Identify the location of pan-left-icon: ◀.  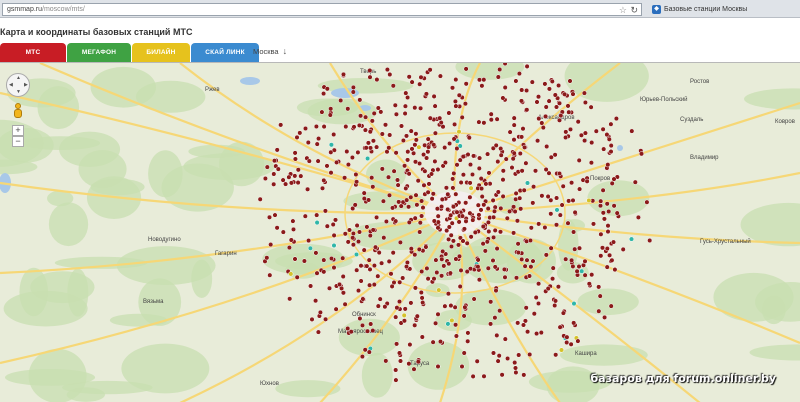
(11, 85).